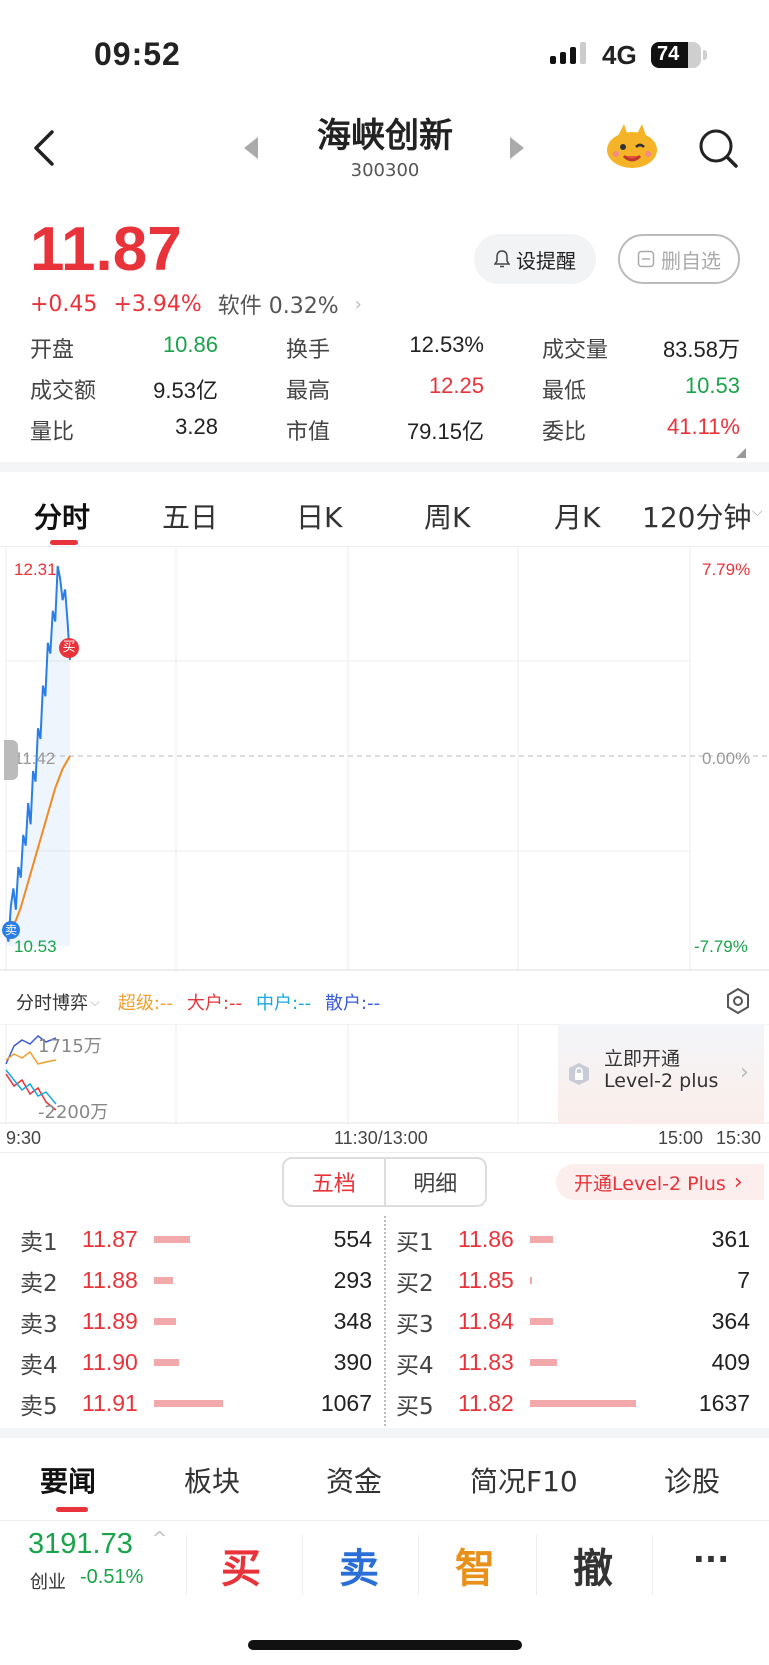  Describe the element at coordinates (632, 146) in the screenshot. I see `mascot-icon` at that location.